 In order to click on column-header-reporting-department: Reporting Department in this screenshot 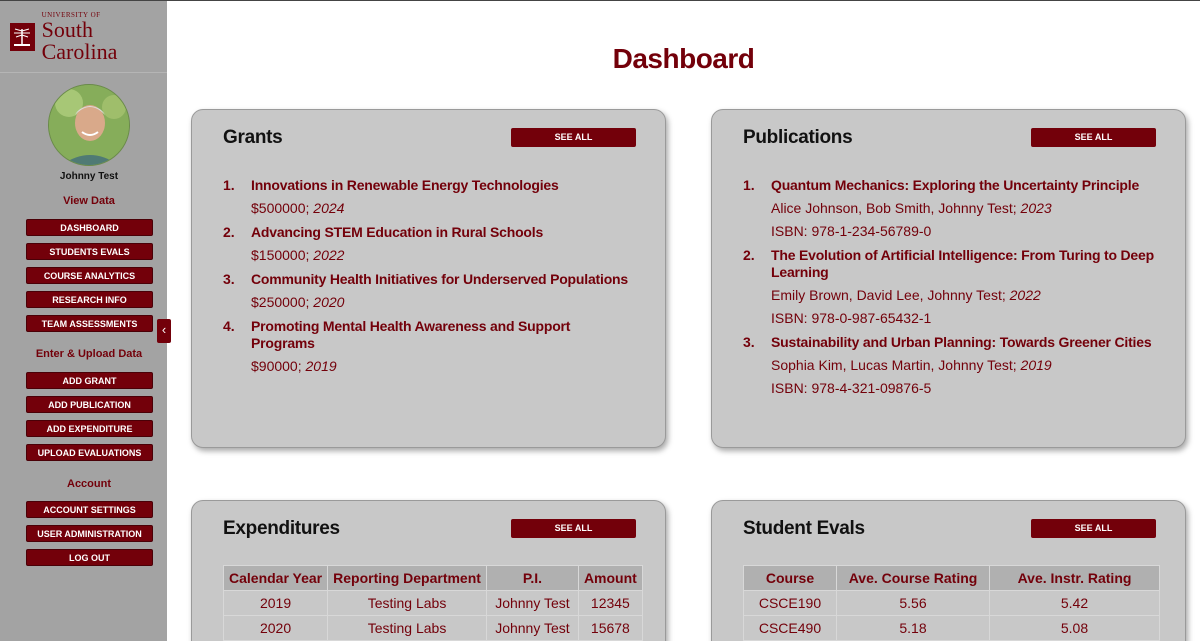, I will do `click(407, 578)`.